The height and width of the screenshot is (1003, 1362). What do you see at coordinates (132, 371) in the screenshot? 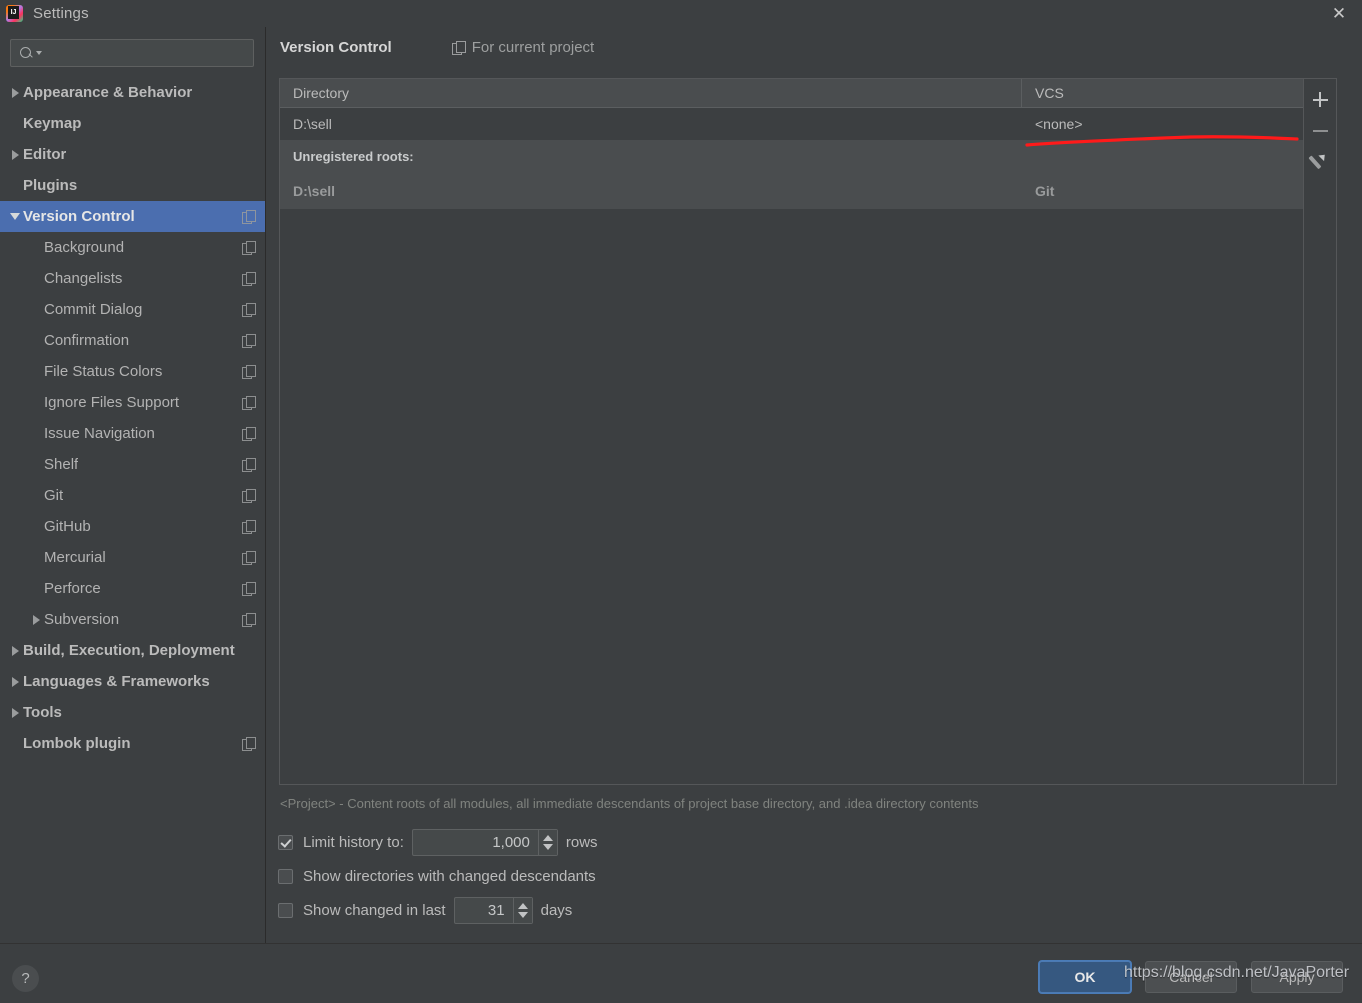
I see `sidebar-item-file-status-colors: File Status Colors` at bounding box center [132, 371].